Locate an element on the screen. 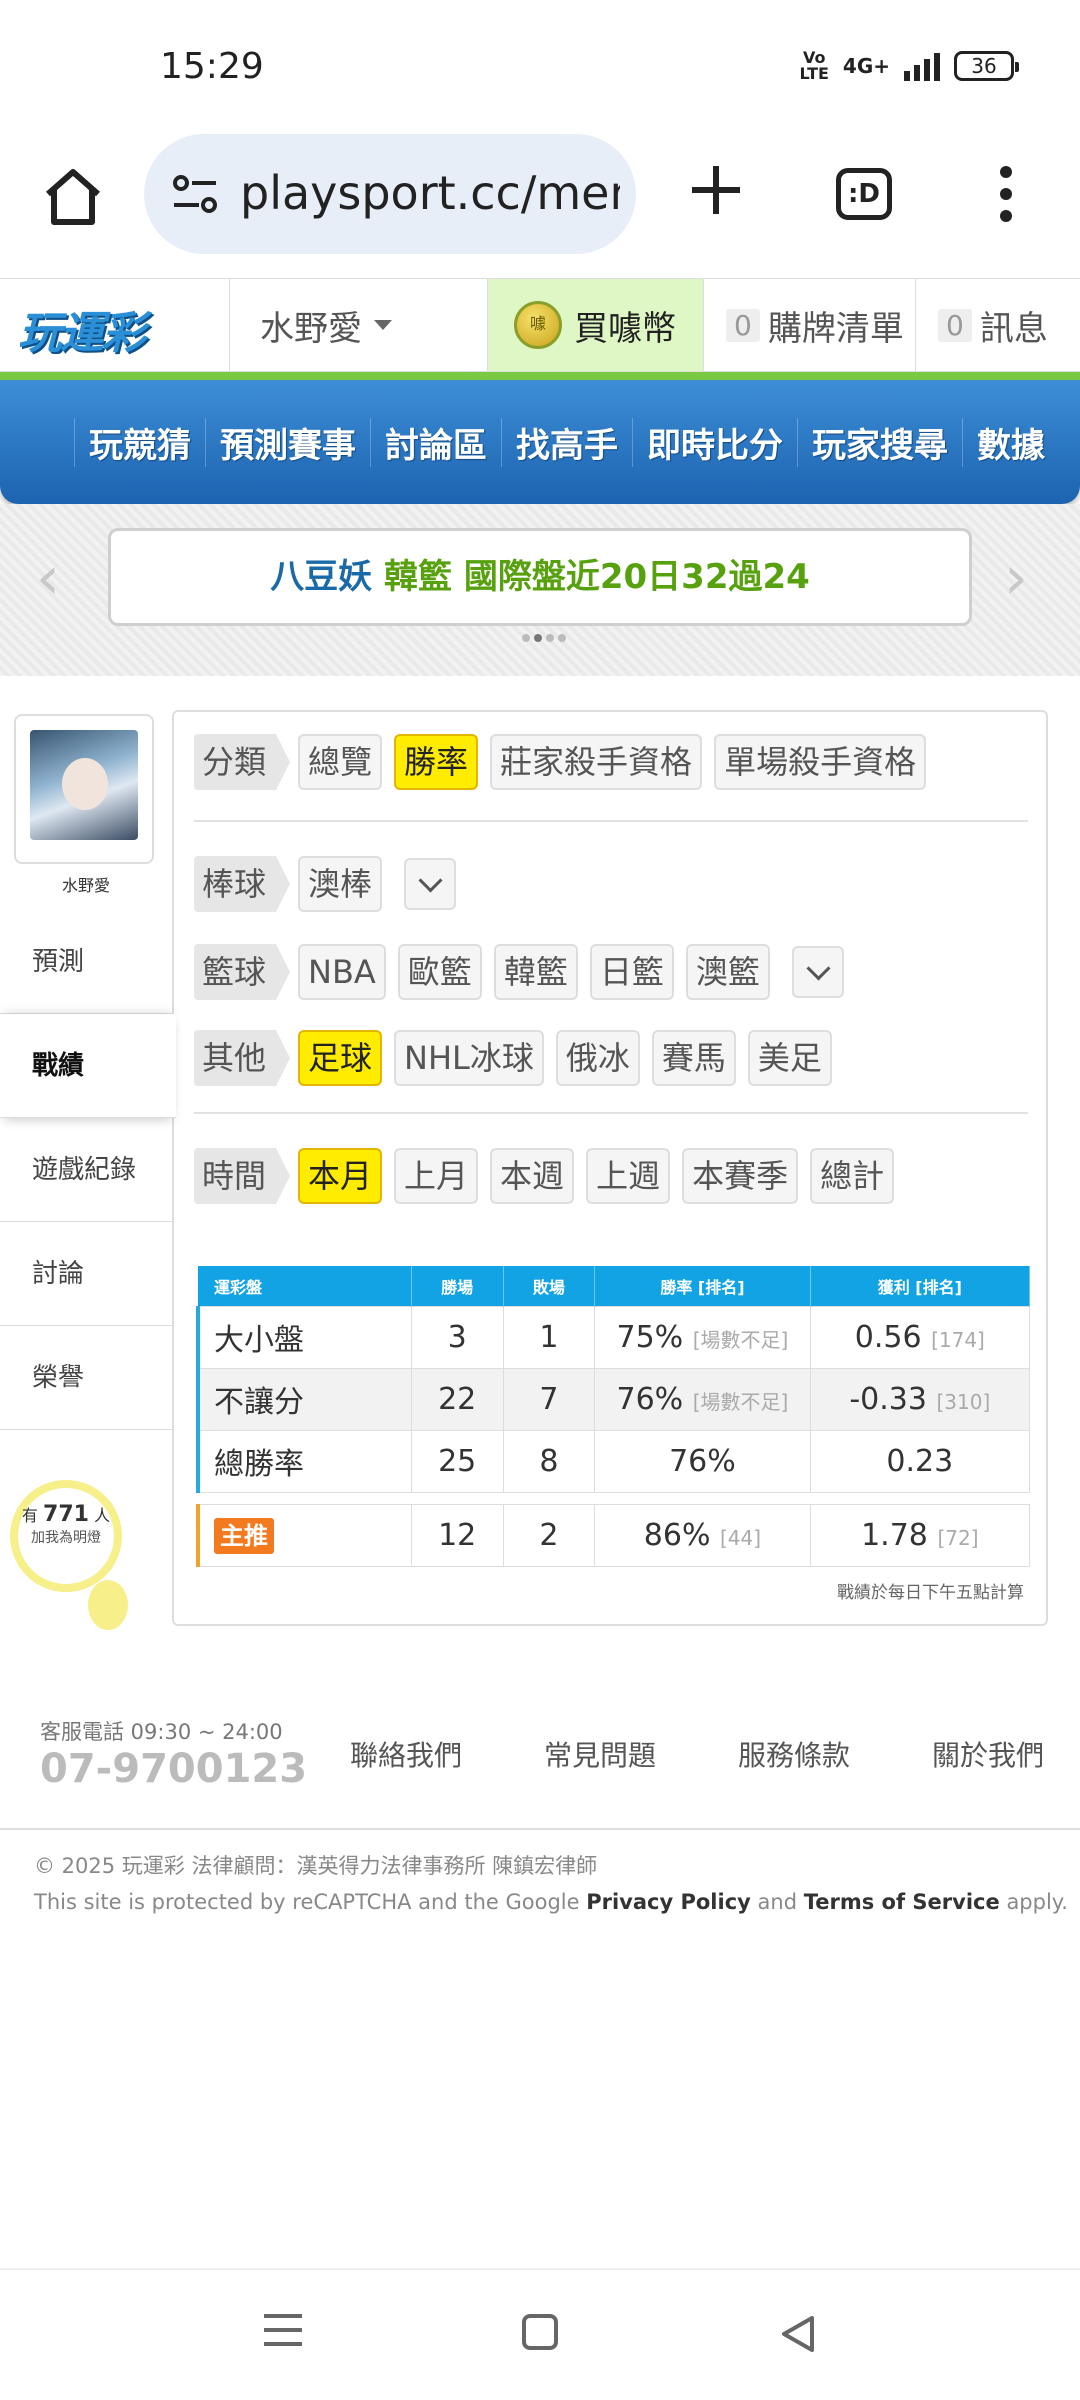  filter-label: 其他 is located at coordinates (242, 1058).